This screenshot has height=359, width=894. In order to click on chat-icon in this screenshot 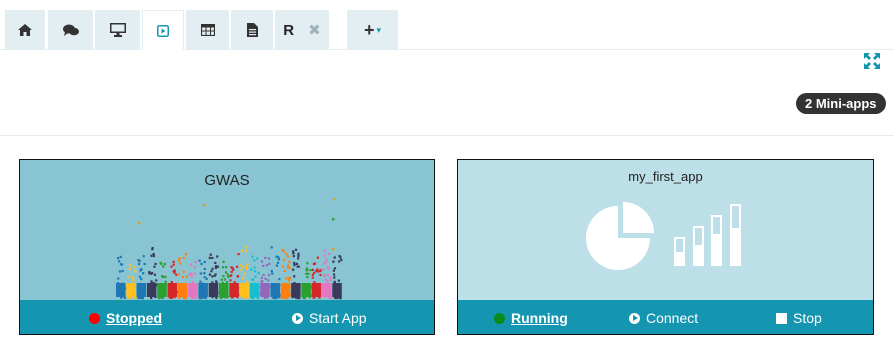, I will do `click(70, 30)`.